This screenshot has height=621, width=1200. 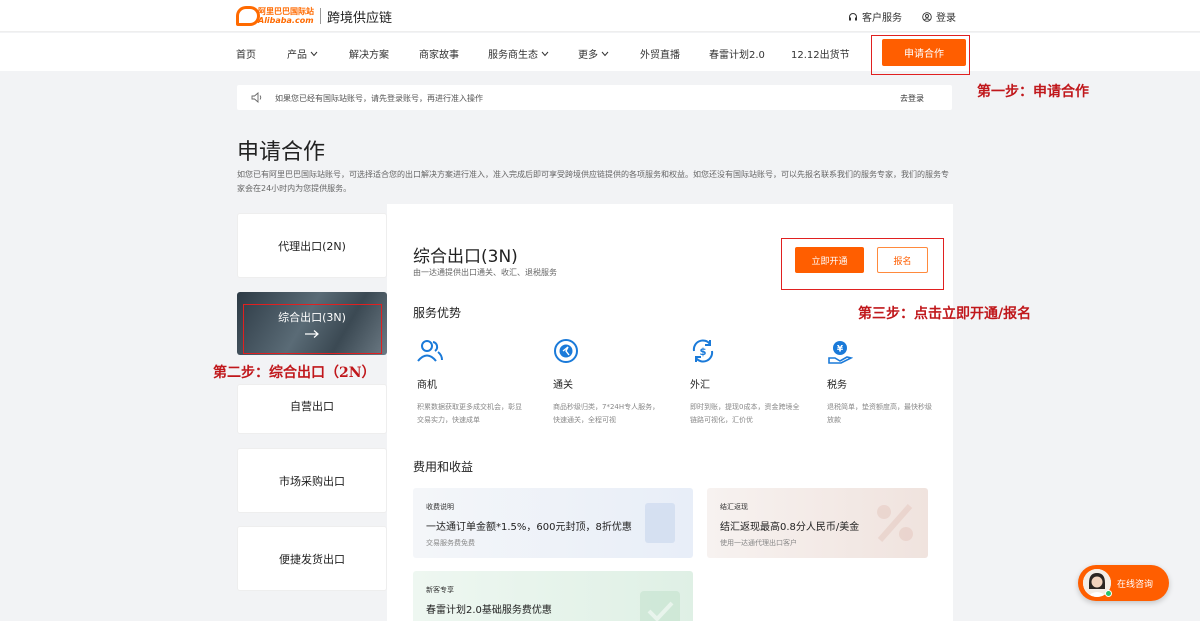 What do you see at coordinates (882, 18) in the screenshot?
I see `customer-service-label: 客户服务` at bounding box center [882, 18].